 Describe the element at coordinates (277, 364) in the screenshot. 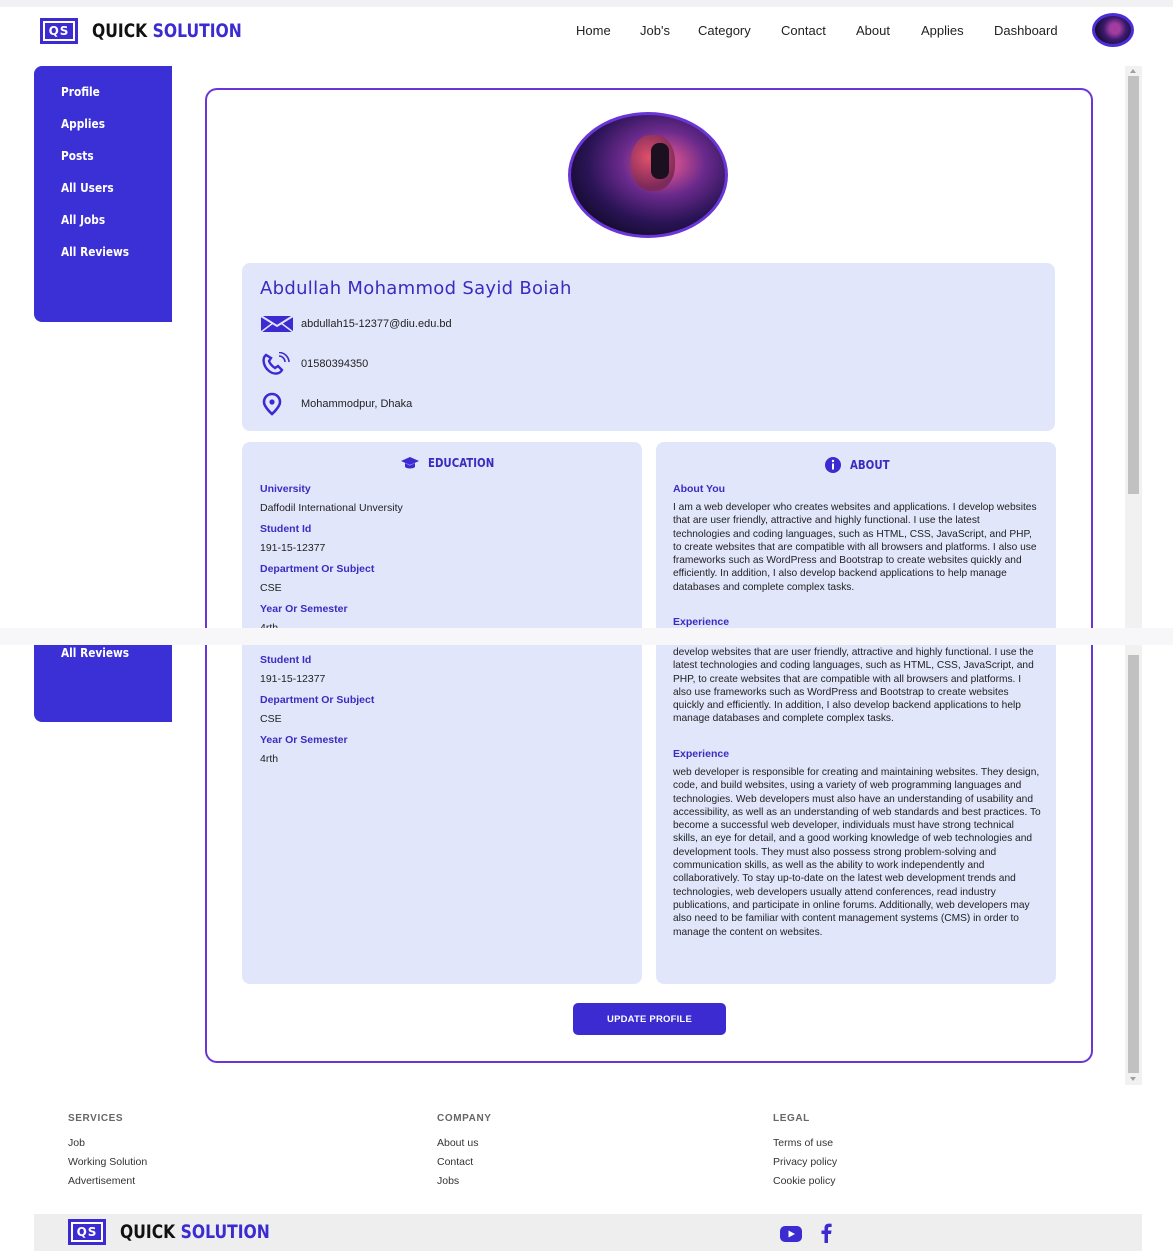

I see `phone-icon` at that location.